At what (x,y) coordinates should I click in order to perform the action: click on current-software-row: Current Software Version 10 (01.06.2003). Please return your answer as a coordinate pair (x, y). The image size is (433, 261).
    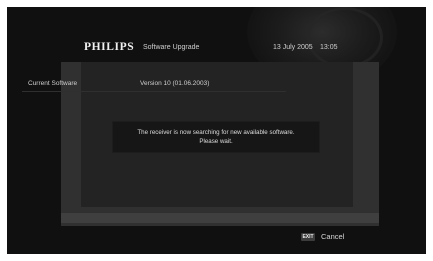
    Looking at the image, I should click on (154, 85).